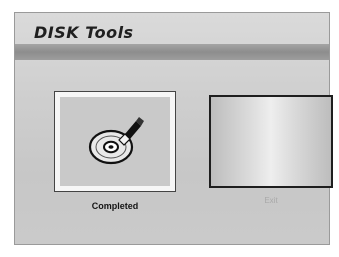  Describe the element at coordinates (115, 206) in the screenshot. I see `completed-label: Completed` at that location.